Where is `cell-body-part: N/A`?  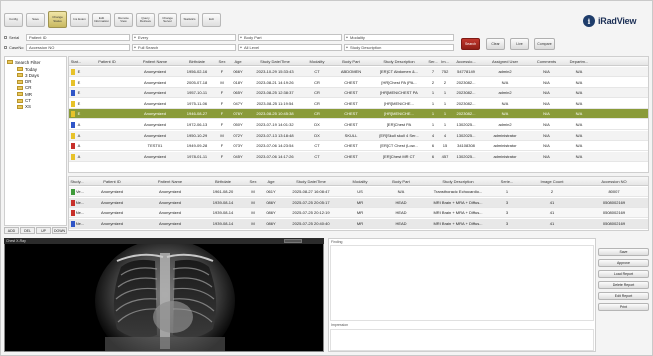
cell-body-part: N/A is located at coordinates (401, 191).